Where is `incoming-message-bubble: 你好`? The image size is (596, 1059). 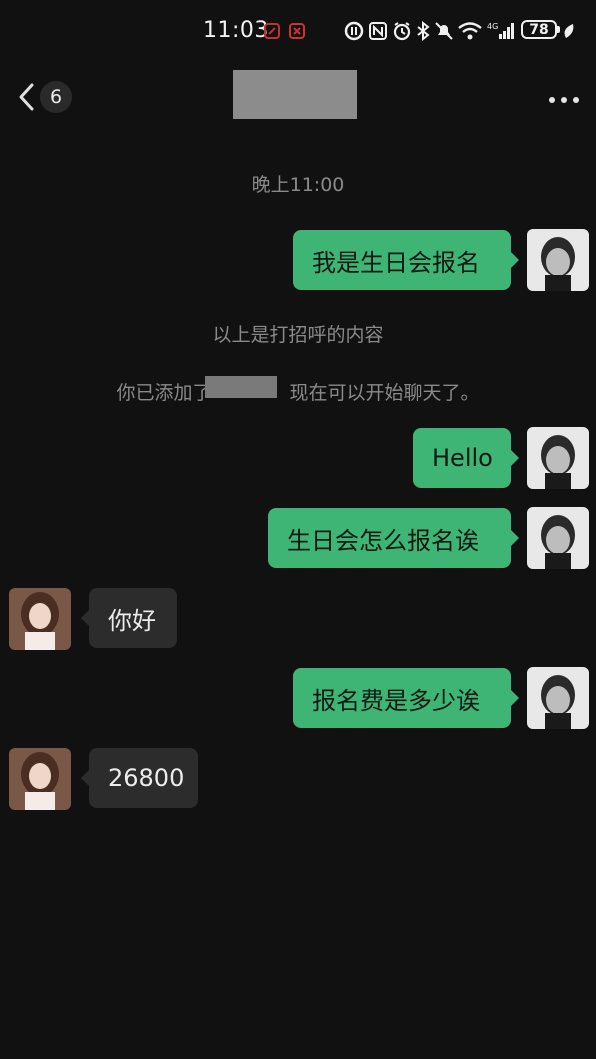
incoming-message-bubble: 你好 is located at coordinates (133, 618).